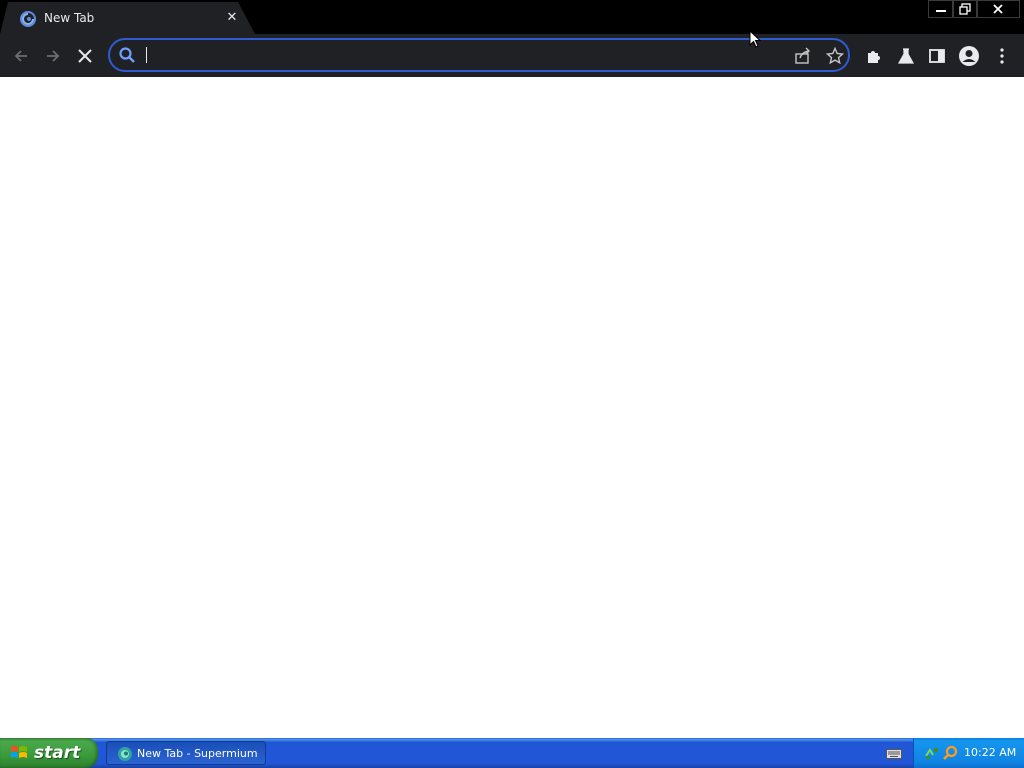 This screenshot has width=1024, height=768. I want to click on taskbar: start New Tab - Supermium 10:22 AM, so click(512, 753).